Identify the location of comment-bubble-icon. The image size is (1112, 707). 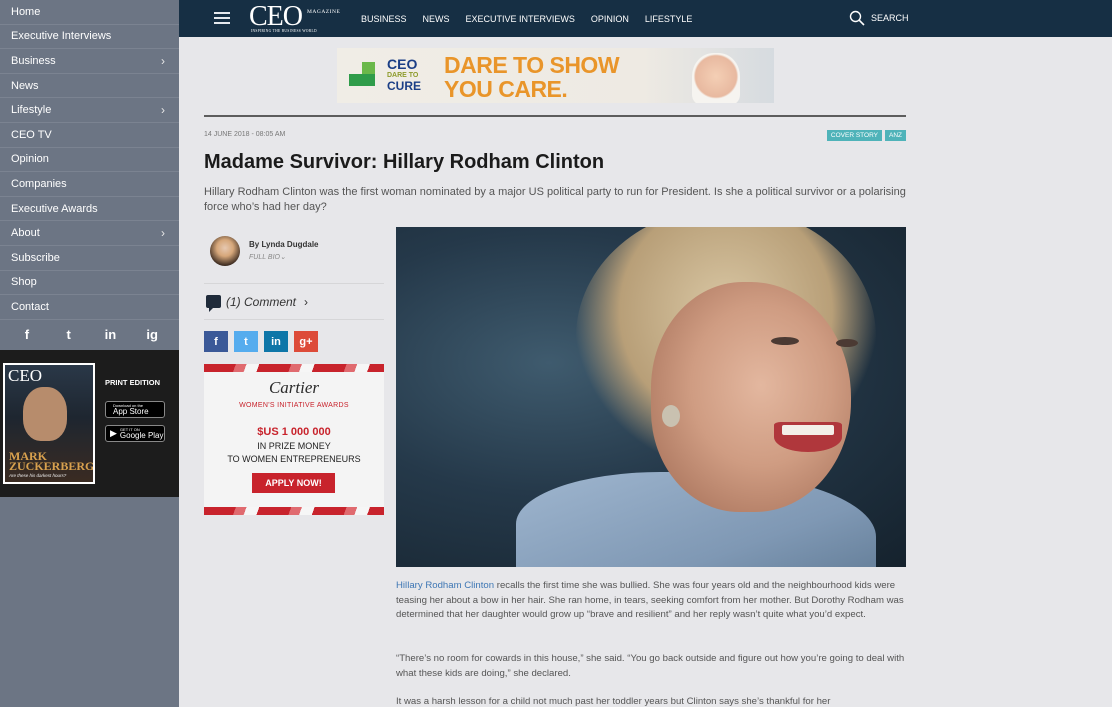
(213, 303).